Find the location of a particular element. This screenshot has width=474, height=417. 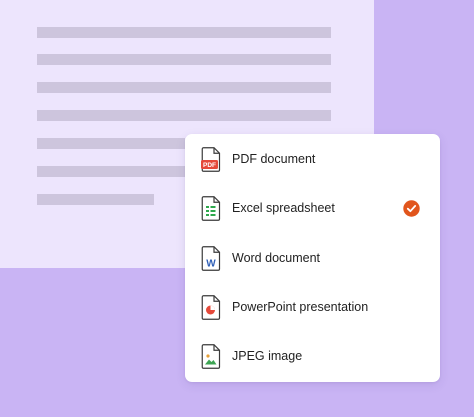

menu-item-pdf-document: PDF PDF document is located at coordinates (312, 159).